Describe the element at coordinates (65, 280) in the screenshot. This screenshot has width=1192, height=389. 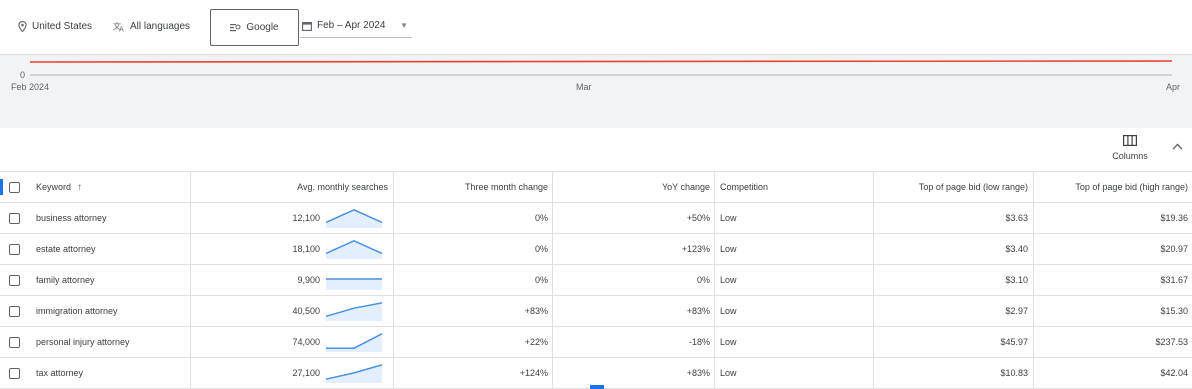
I see `keyword-text: family attorney` at that location.